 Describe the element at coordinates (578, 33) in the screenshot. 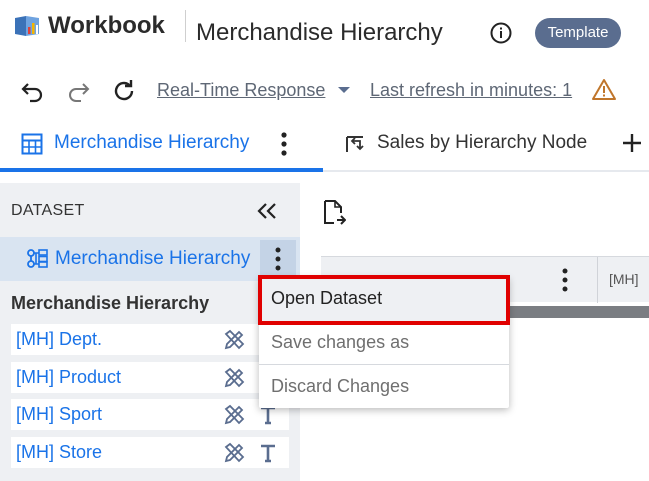

I see `template-badge: Template` at that location.